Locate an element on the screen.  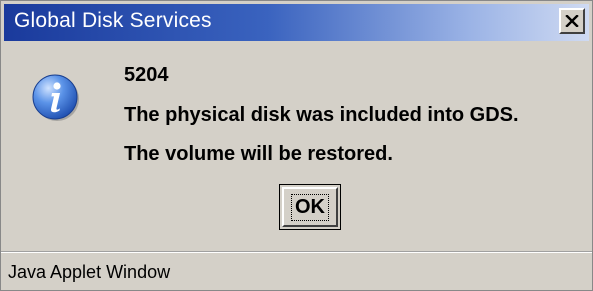
ok-button-label: OK is located at coordinates (310, 207).